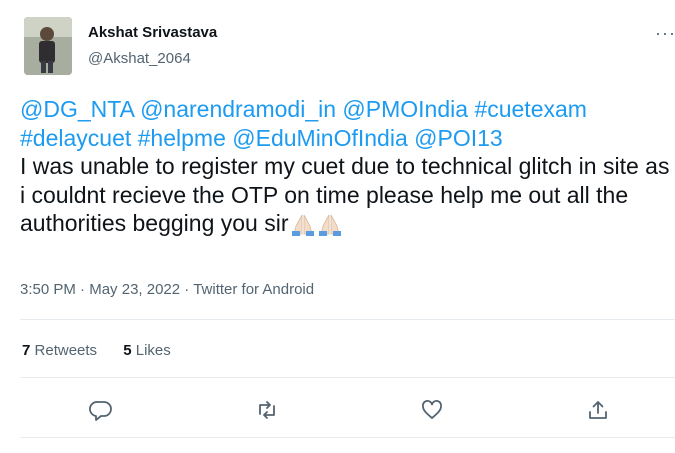  What do you see at coordinates (598, 410) in the screenshot?
I see `share-icon` at bounding box center [598, 410].